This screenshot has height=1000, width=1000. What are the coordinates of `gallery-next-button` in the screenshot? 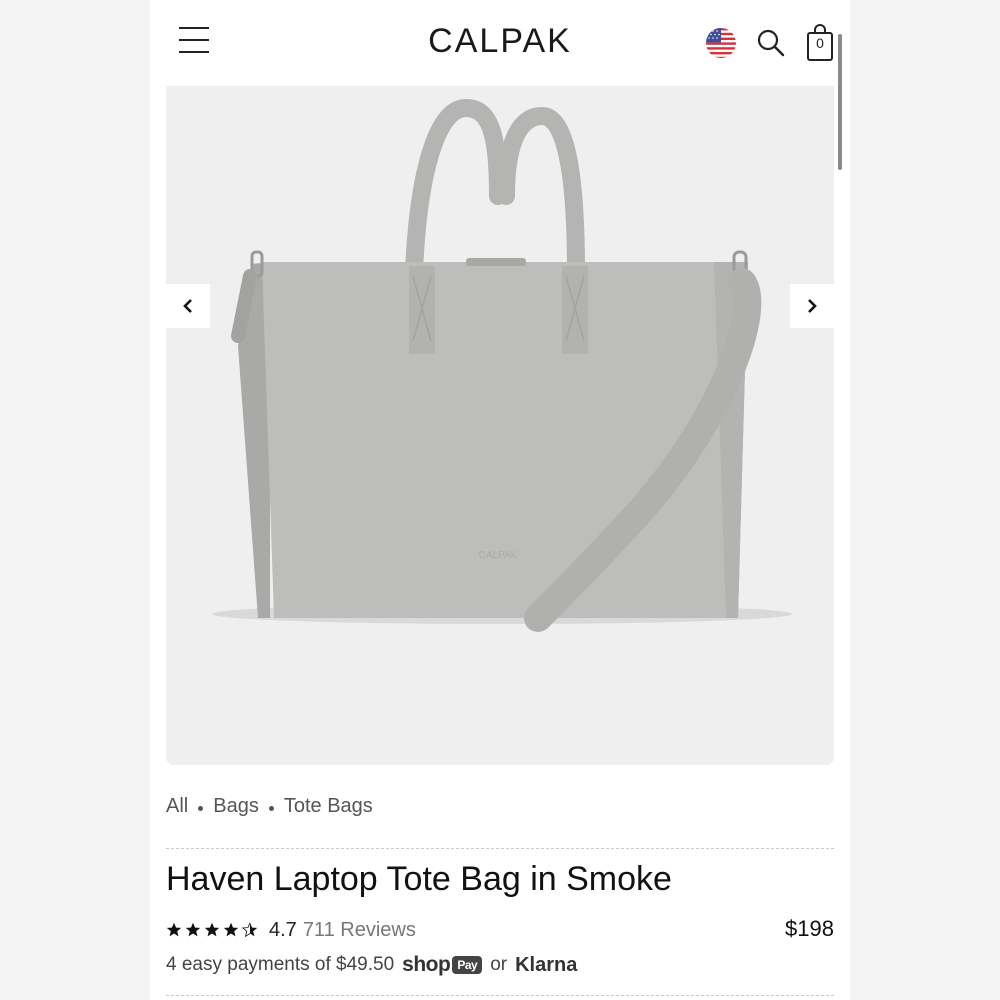 It's located at (812, 306).